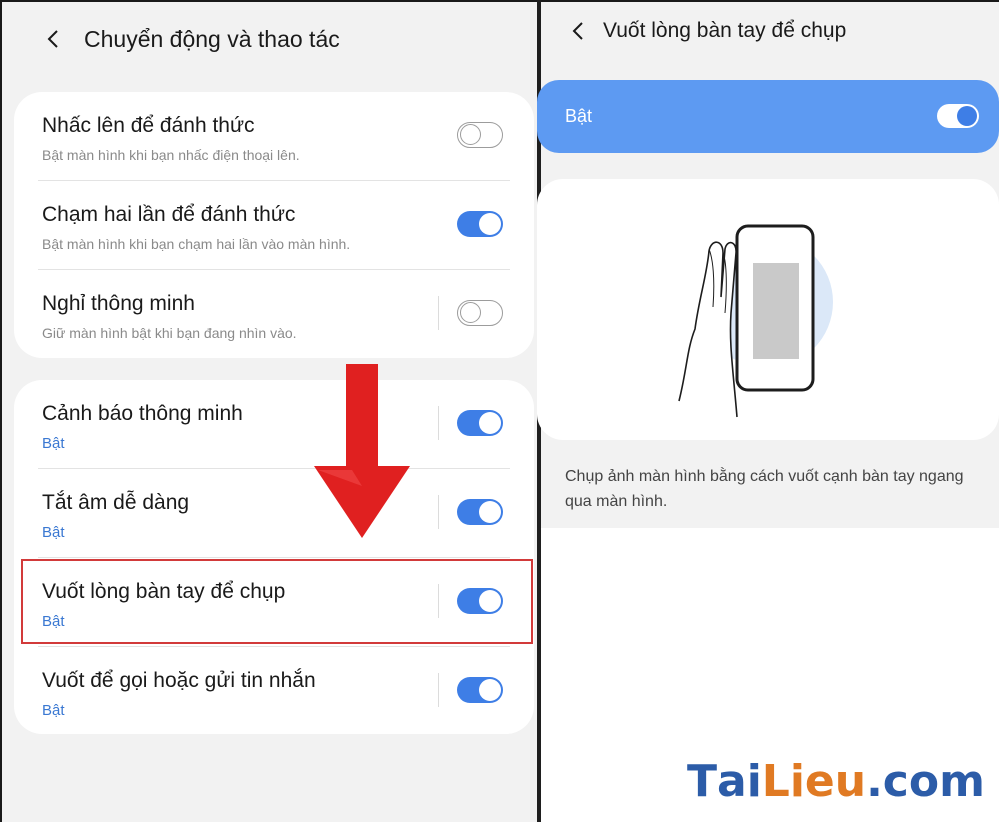 This screenshot has width=999, height=822. I want to click on gesture-illustration, so click(768, 309).